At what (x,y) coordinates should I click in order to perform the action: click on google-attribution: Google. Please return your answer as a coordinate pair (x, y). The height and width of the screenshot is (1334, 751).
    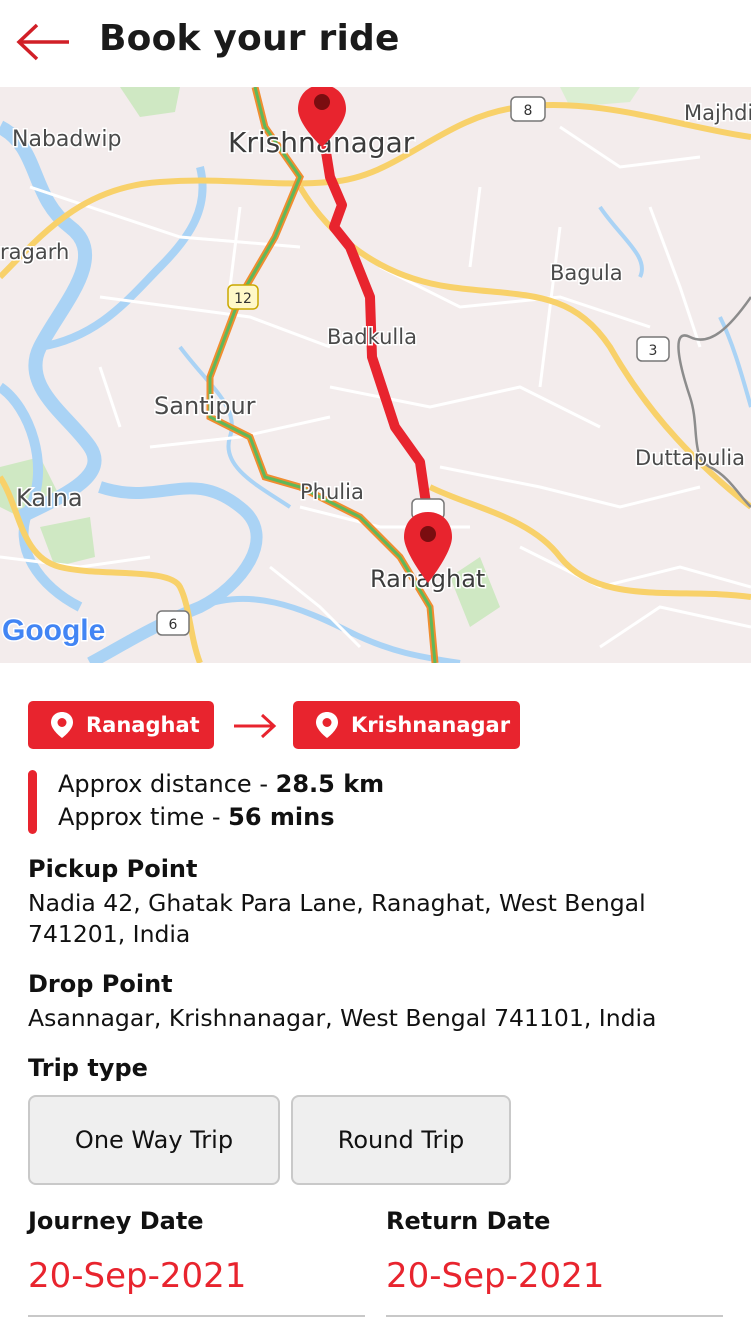
    Looking at the image, I should click on (53, 630).